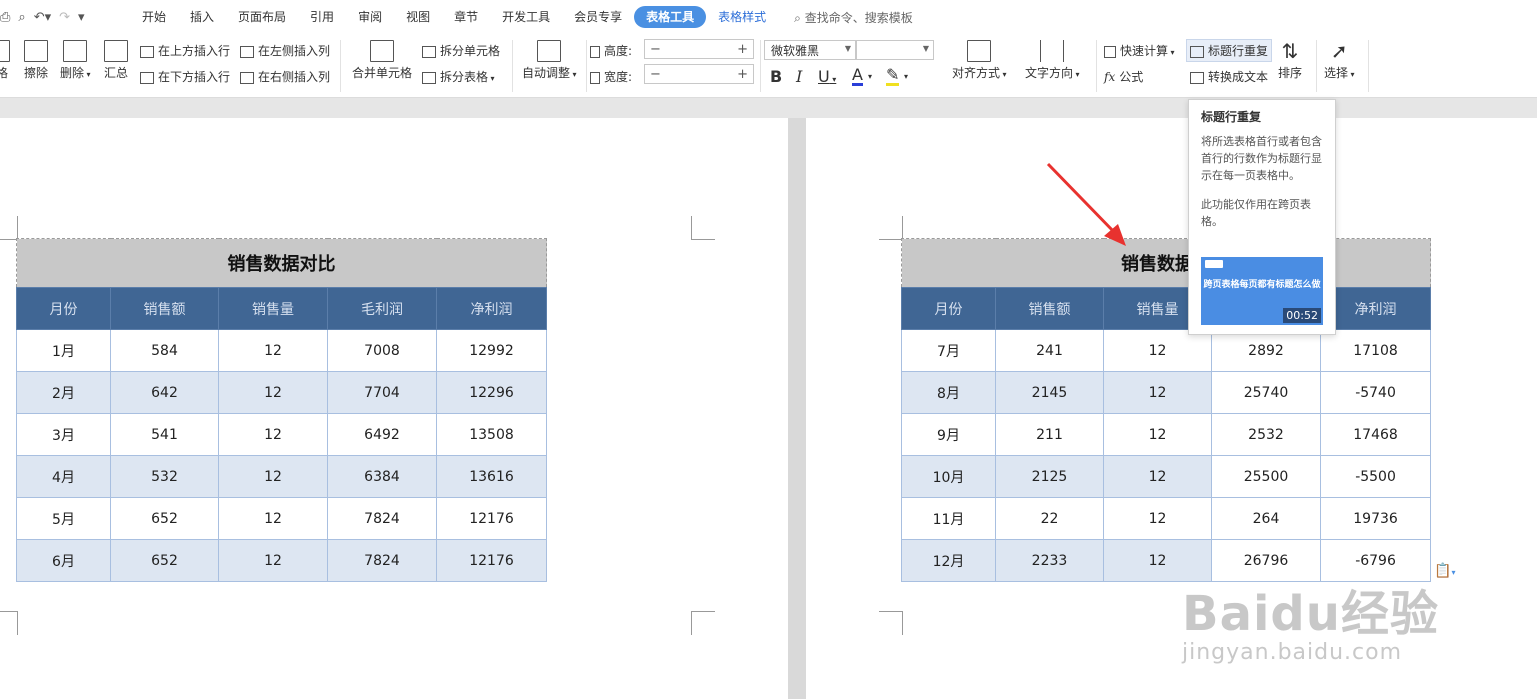 The width and height of the screenshot is (1537, 699). What do you see at coordinates (1049, 518) in the screenshot?
I see `table-cell: 22` at bounding box center [1049, 518].